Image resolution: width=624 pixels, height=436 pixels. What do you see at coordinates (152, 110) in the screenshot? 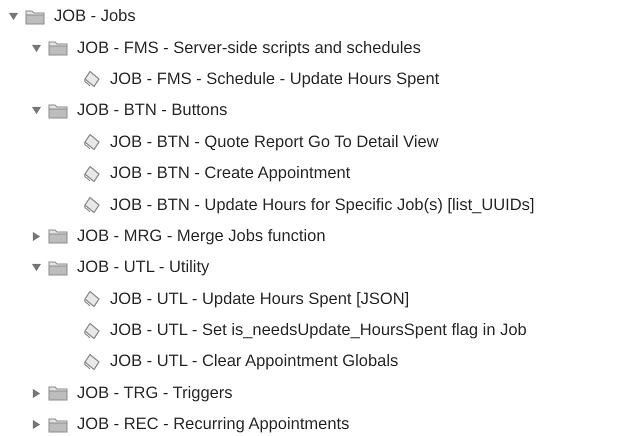
I see `tree-item-label: JOB - BTN - Buttons` at bounding box center [152, 110].